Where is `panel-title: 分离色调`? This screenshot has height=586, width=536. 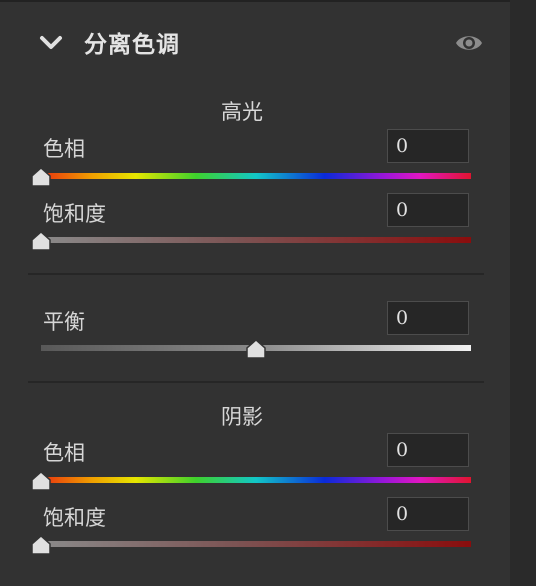
panel-title: 分离色调 is located at coordinates (132, 45).